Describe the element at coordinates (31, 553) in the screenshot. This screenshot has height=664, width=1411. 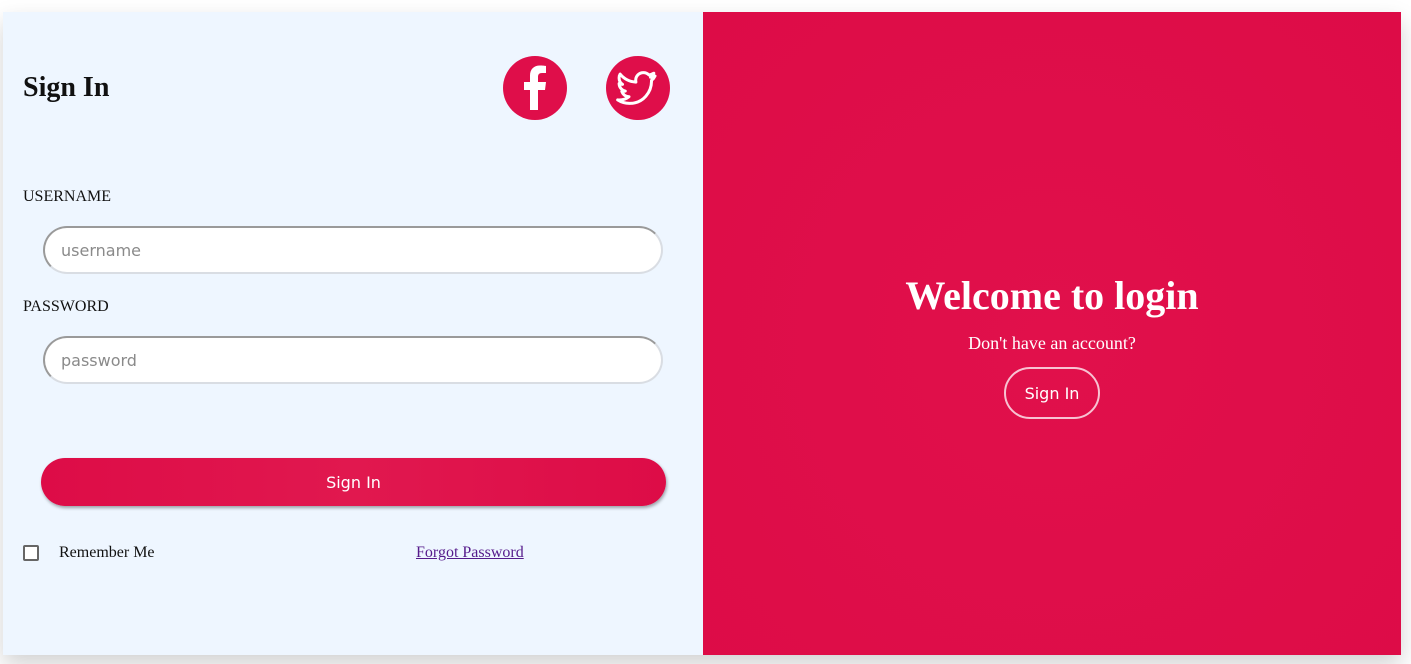
I see `remember-me-checkbox` at that location.